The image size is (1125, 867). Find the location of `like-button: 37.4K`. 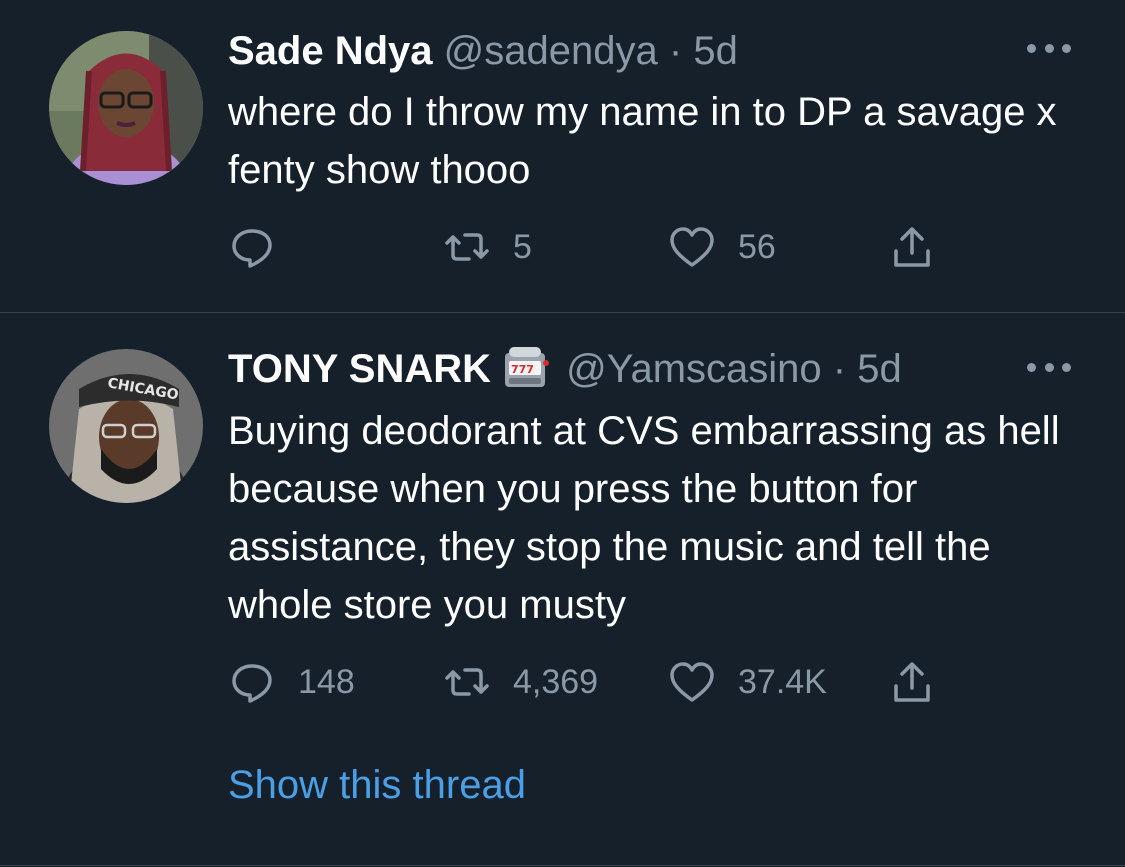

like-button: 37.4K is located at coordinates (747, 682).